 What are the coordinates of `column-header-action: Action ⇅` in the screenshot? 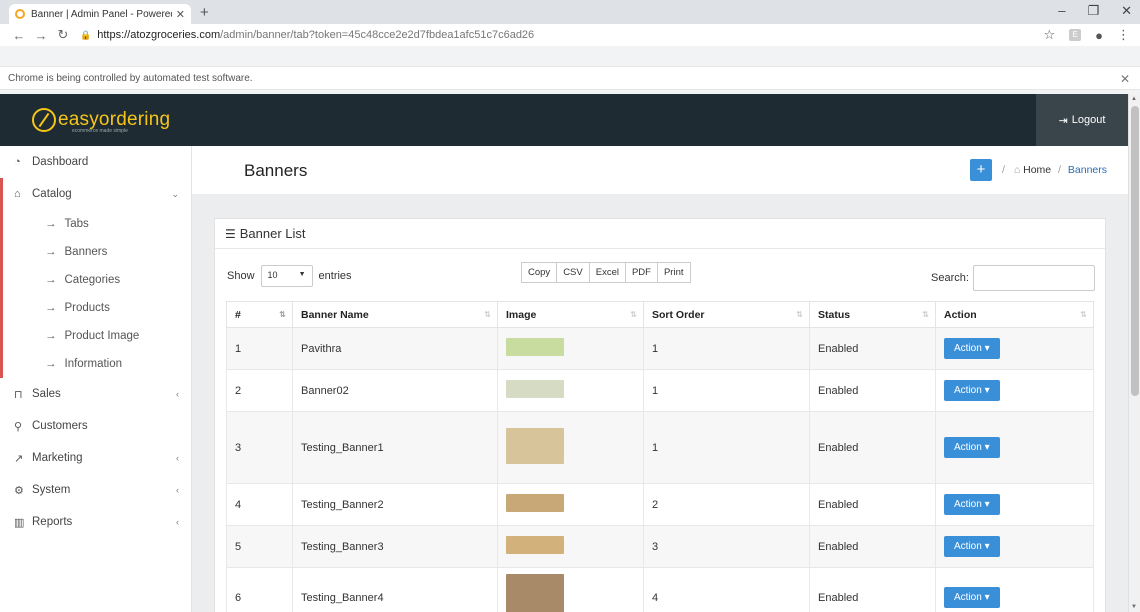 It's located at (1014, 314).